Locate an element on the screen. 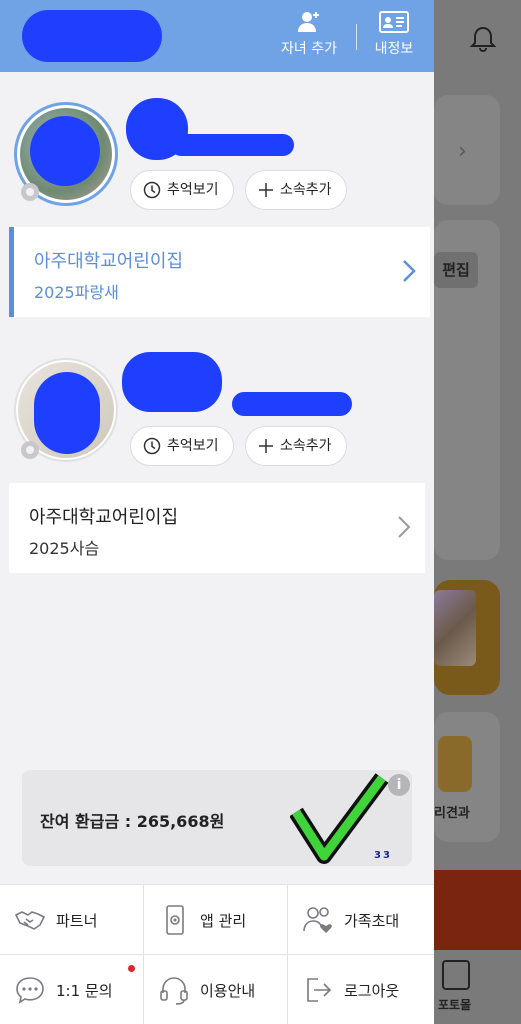 The width and height of the screenshot is (521, 1024). bottom-menu: 파트너 앱 관리 가족초대 1:1 문의 이용안내 로그아웃 is located at coordinates (217, 954).